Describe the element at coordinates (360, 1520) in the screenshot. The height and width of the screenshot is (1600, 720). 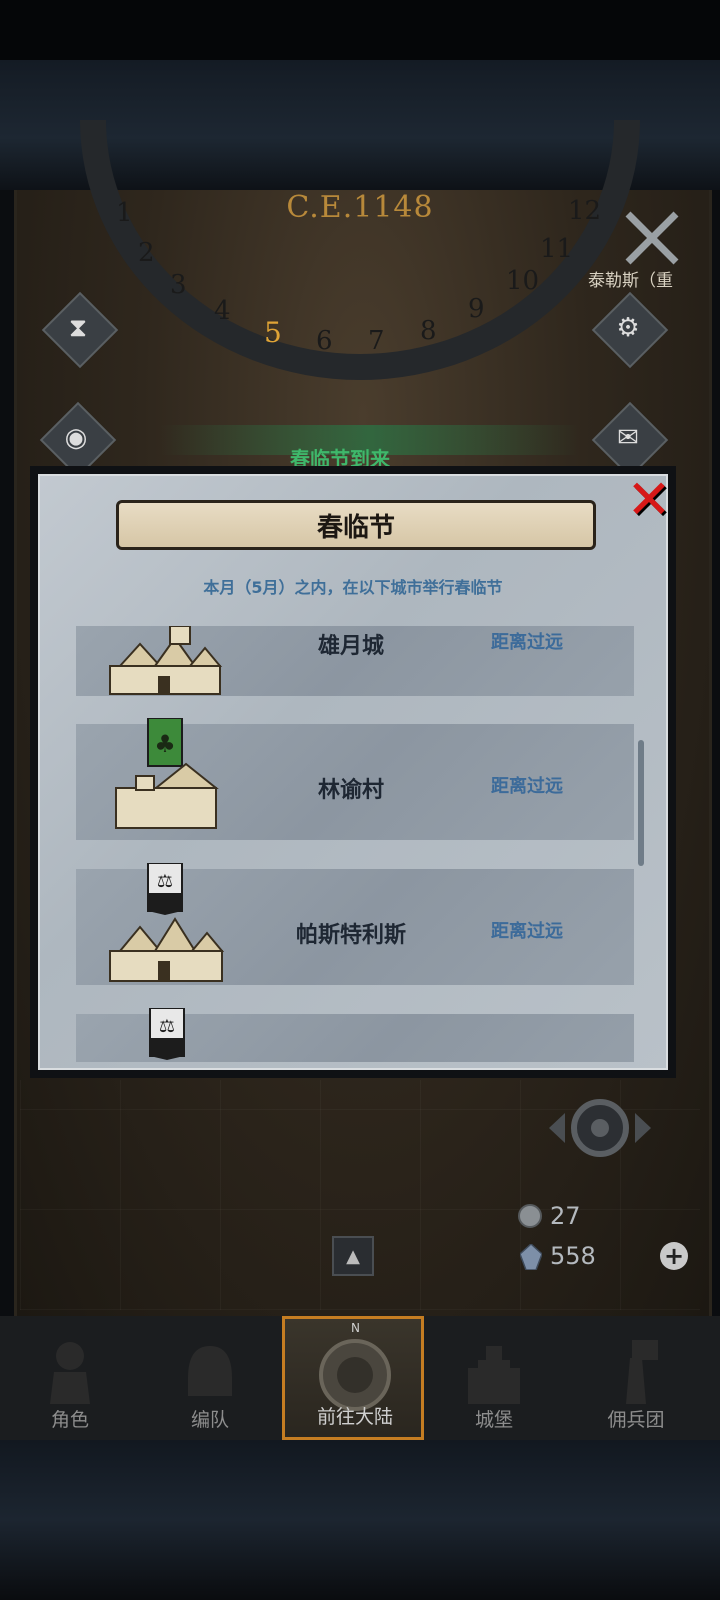
I see `background-haze-bottom` at that location.